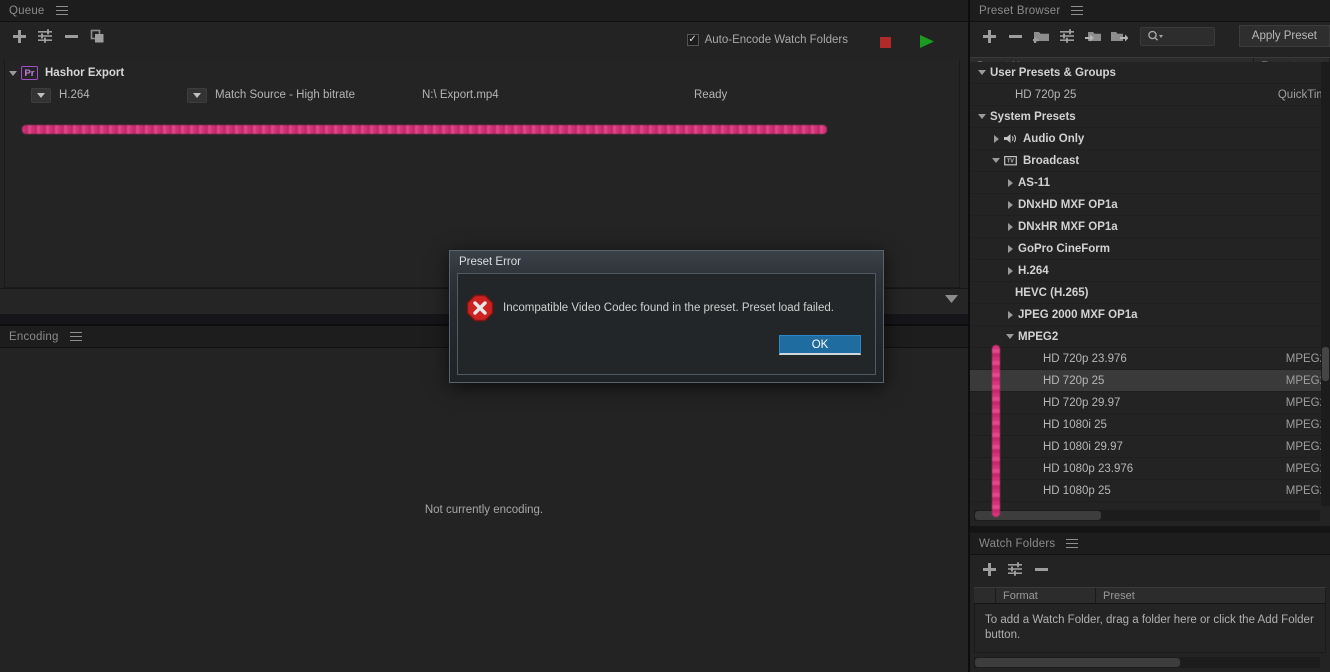 This screenshot has width=1330, height=672. Describe the element at coordinates (1325, 364) in the screenshot. I see `preset-list-vertical-scroll-thumb` at that location.